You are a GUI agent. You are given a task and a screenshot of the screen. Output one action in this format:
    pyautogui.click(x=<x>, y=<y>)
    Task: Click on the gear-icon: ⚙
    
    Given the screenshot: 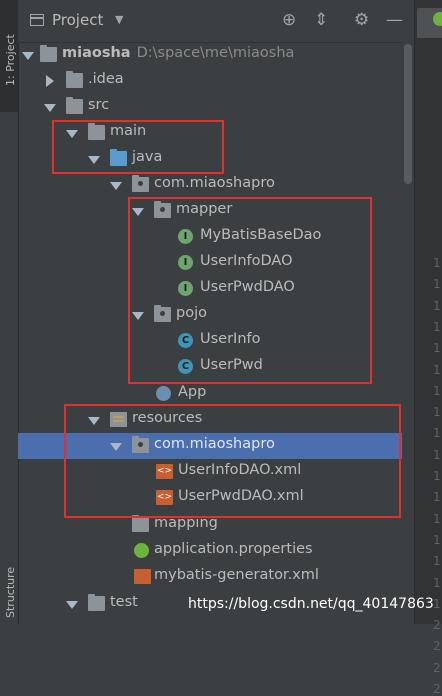 What is the action you would take?
    pyautogui.click(x=361, y=20)
    